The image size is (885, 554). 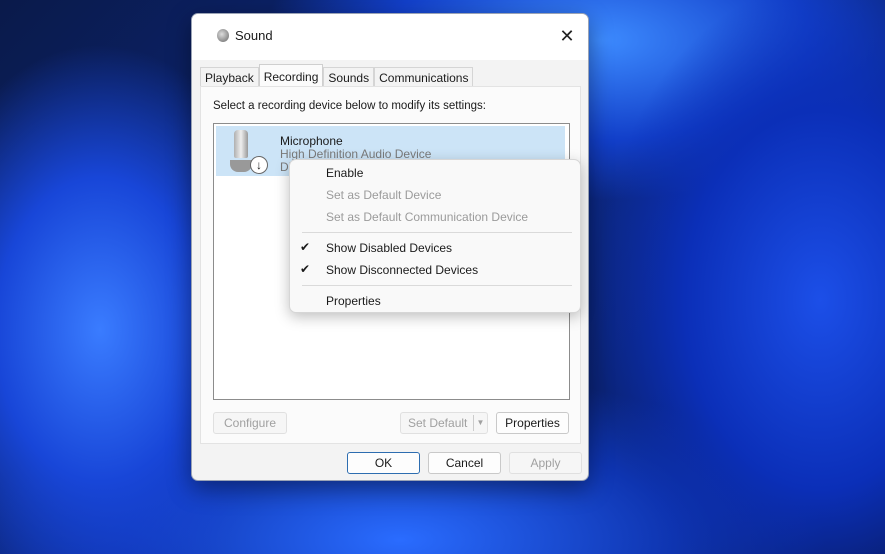 What do you see at coordinates (254, 35) in the screenshot?
I see `window-title: Sound` at bounding box center [254, 35].